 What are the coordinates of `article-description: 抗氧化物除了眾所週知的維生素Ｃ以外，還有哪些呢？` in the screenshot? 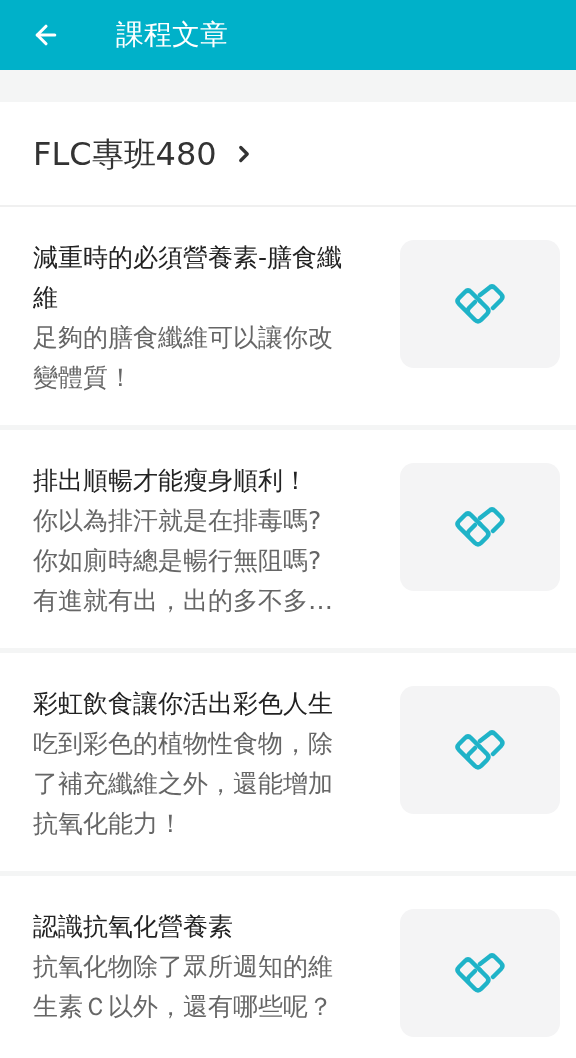 It's located at (183, 987).